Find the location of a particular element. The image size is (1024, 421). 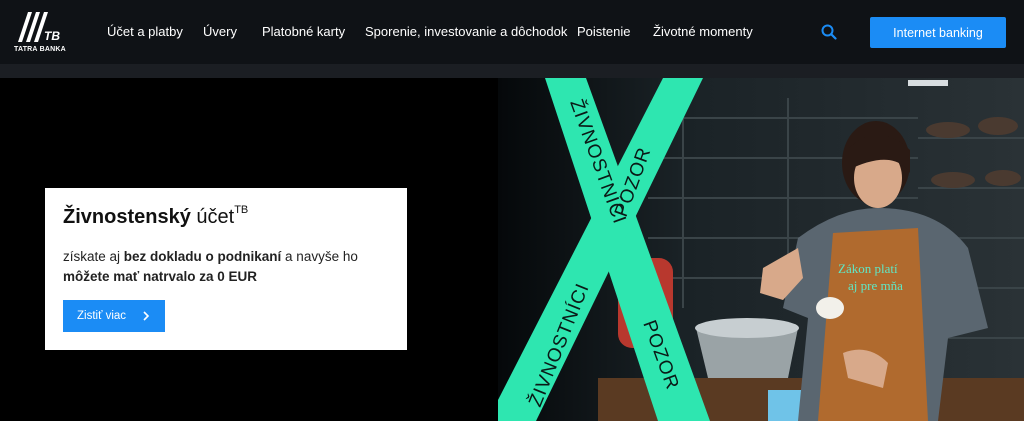

nav-item-platobne-karty: Platobné karty is located at coordinates (303, 31).